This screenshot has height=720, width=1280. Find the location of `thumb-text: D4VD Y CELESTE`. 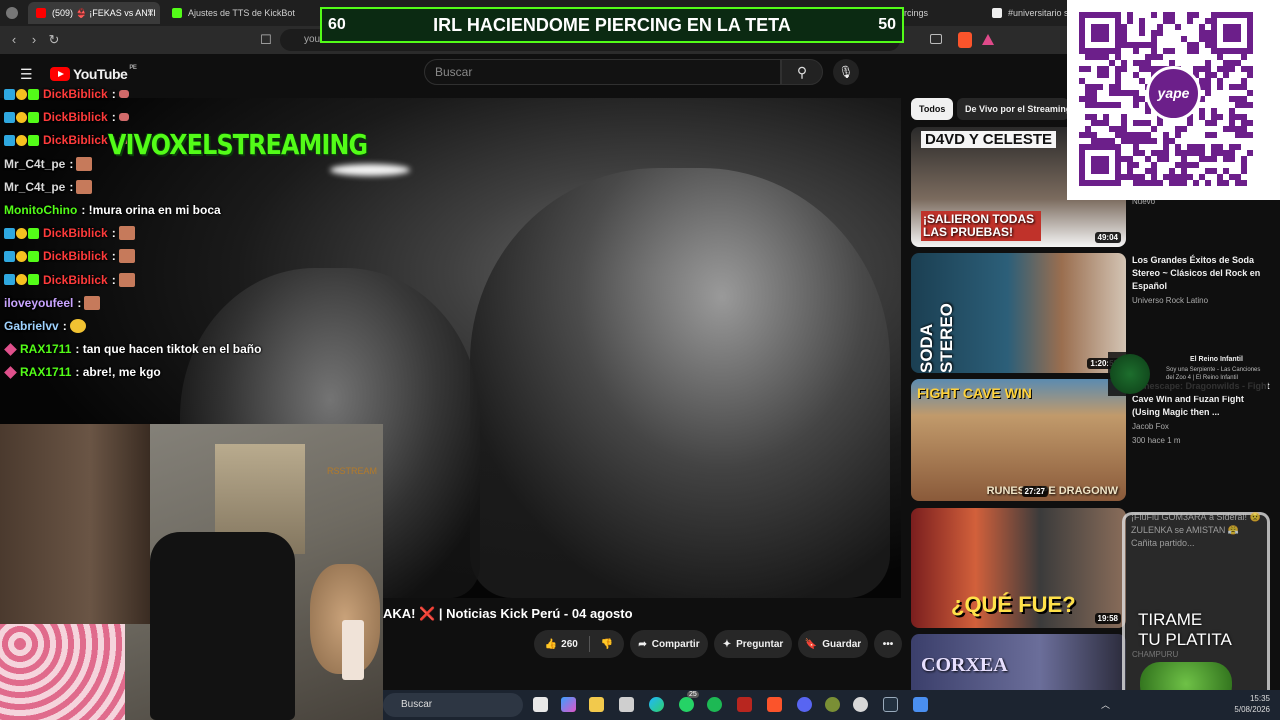

thumb-text: D4VD Y CELESTE is located at coordinates (988, 139).